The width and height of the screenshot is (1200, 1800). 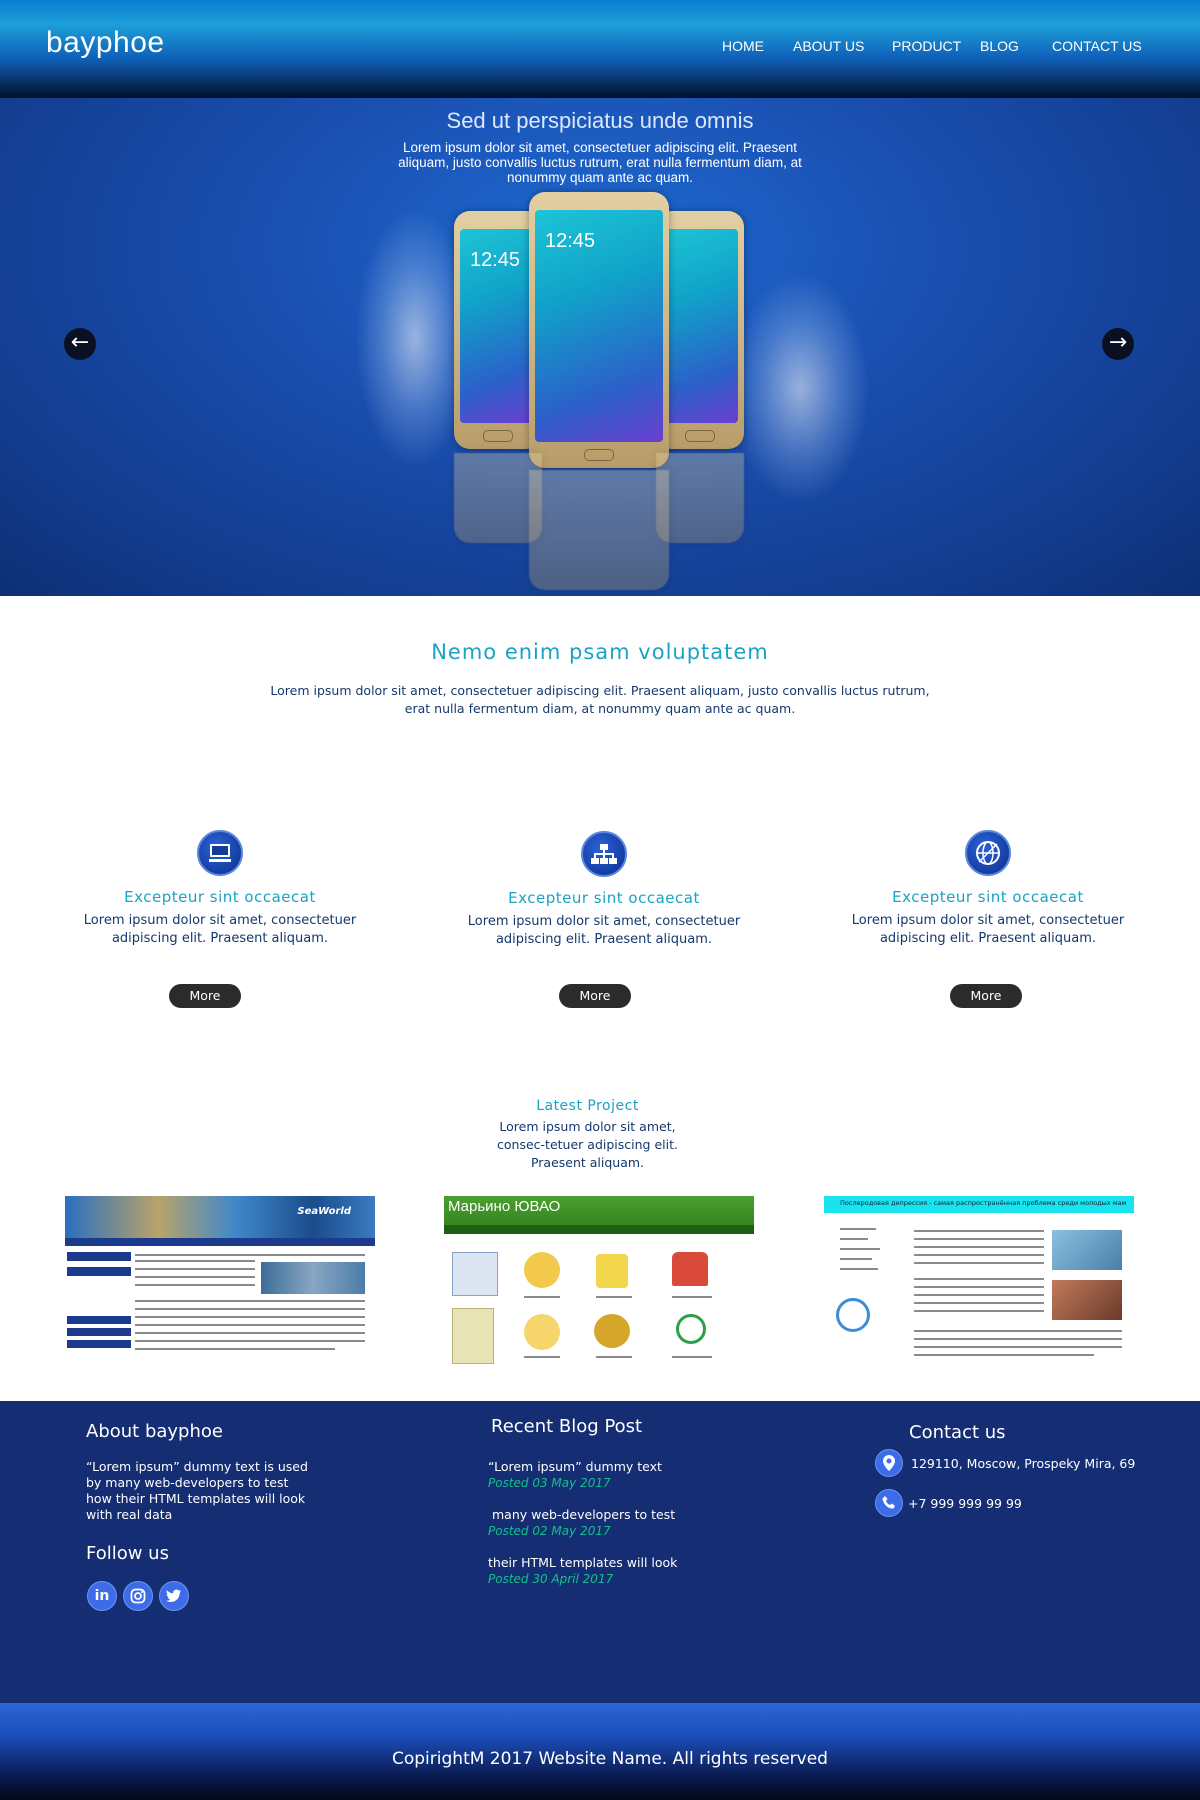 I want to click on computer-icon, so click(x=220, y=853).